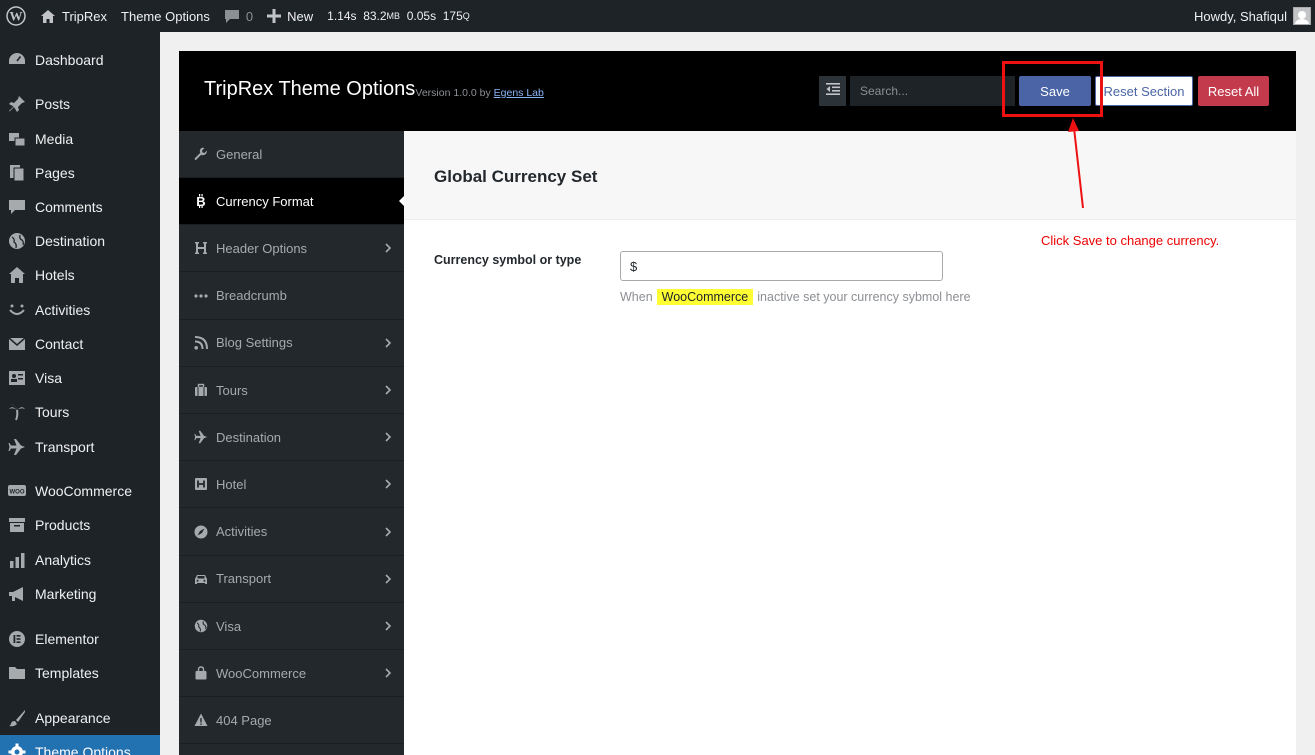  I want to click on nav-item-blog-settings: Blog Settings, so click(291, 343).